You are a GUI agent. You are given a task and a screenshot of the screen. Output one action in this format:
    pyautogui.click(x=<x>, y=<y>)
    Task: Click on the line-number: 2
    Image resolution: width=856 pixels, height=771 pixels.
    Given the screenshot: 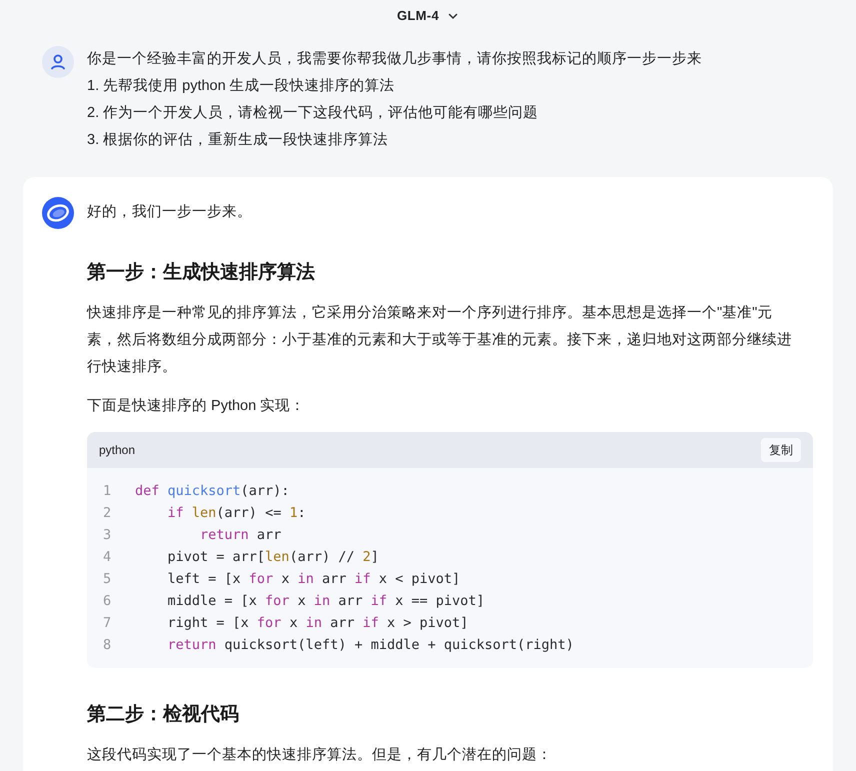 What is the action you would take?
    pyautogui.click(x=107, y=513)
    